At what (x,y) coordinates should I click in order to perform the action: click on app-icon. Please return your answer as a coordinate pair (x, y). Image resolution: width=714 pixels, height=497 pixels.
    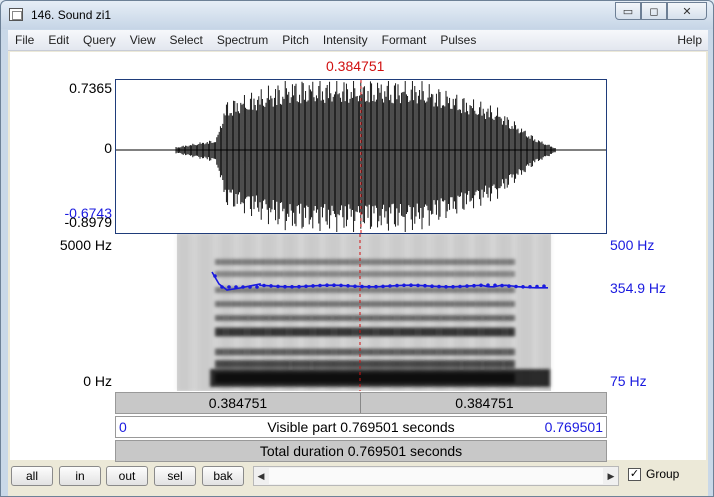
    Looking at the image, I should click on (16, 14).